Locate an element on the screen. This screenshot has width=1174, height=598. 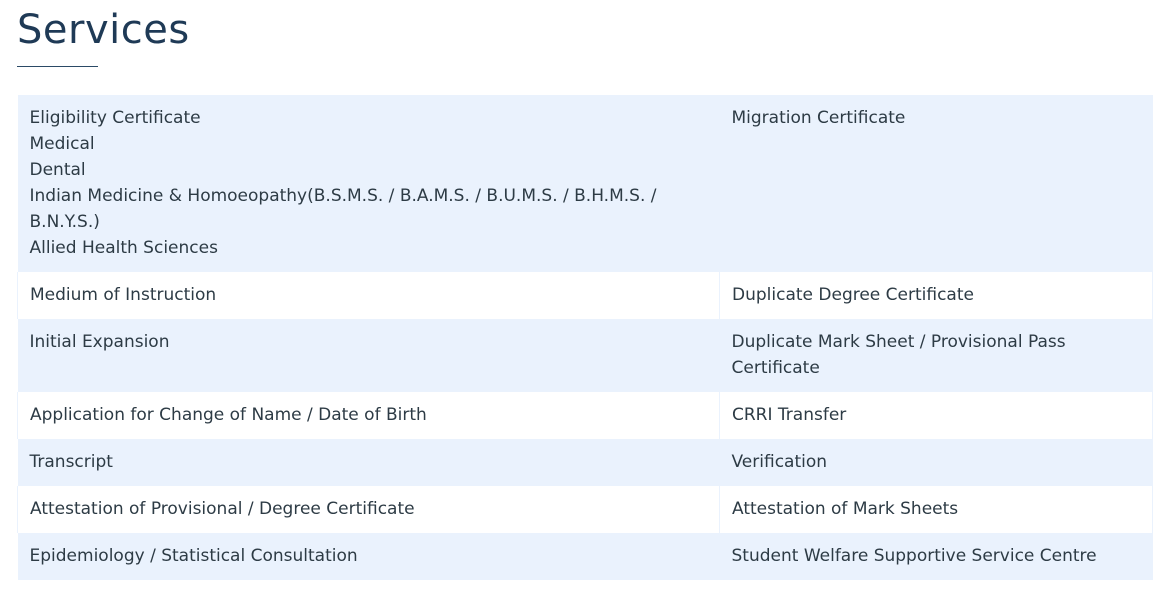
service-crri-transfer: CRRI Transfer is located at coordinates (936, 415).